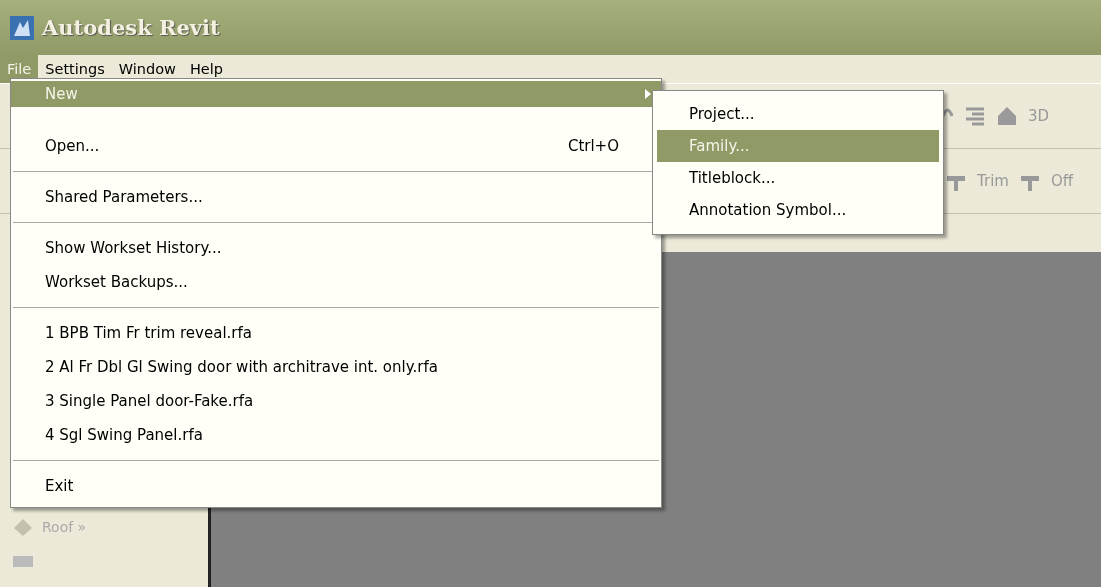  Describe the element at coordinates (336, 435) in the screenshot. I see `menu-item: 4 Sgl Swing Panel.rfa` at that location.